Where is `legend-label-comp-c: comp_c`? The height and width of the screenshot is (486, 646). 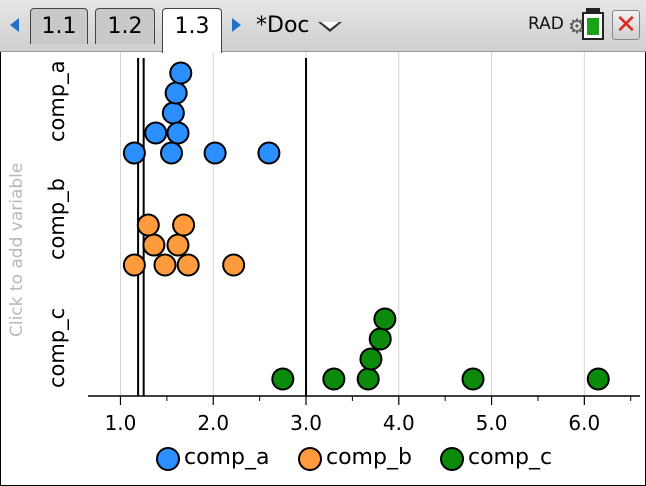 legend-label-comp-c: comp_c is located at coordinates (510, 457).